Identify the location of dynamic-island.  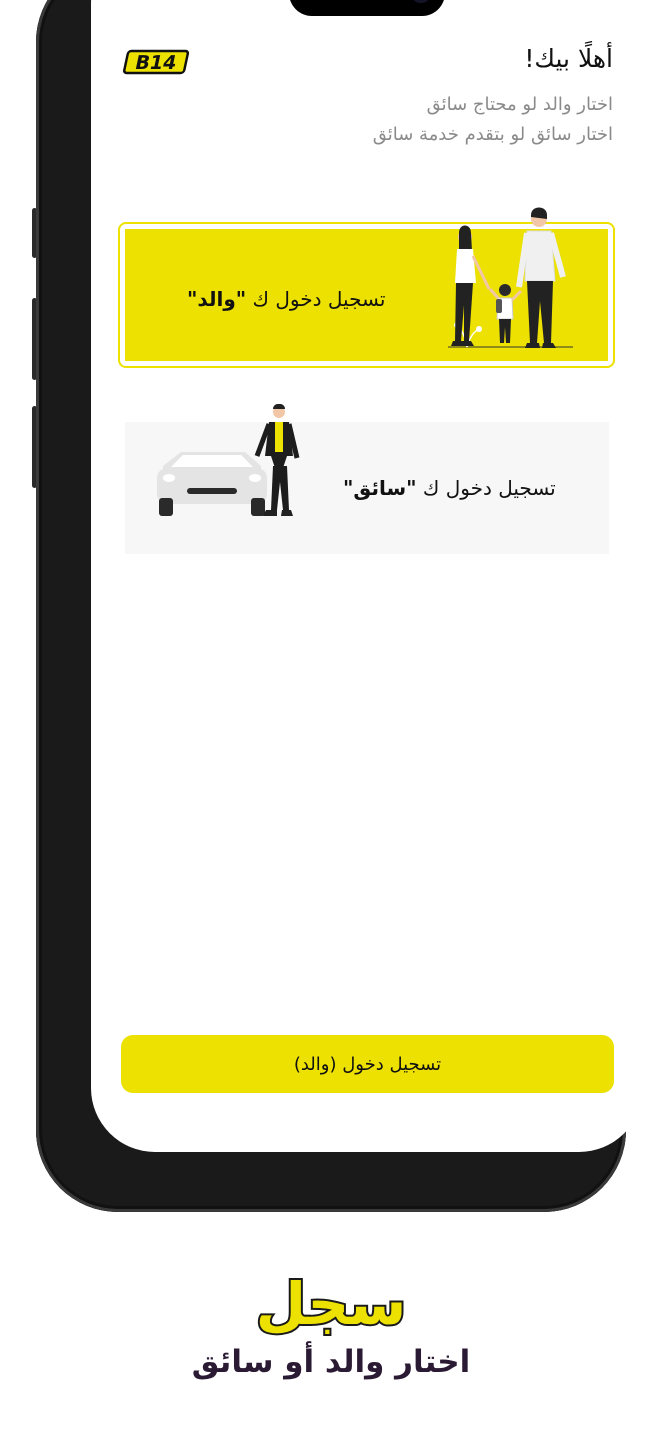
(367, 8).